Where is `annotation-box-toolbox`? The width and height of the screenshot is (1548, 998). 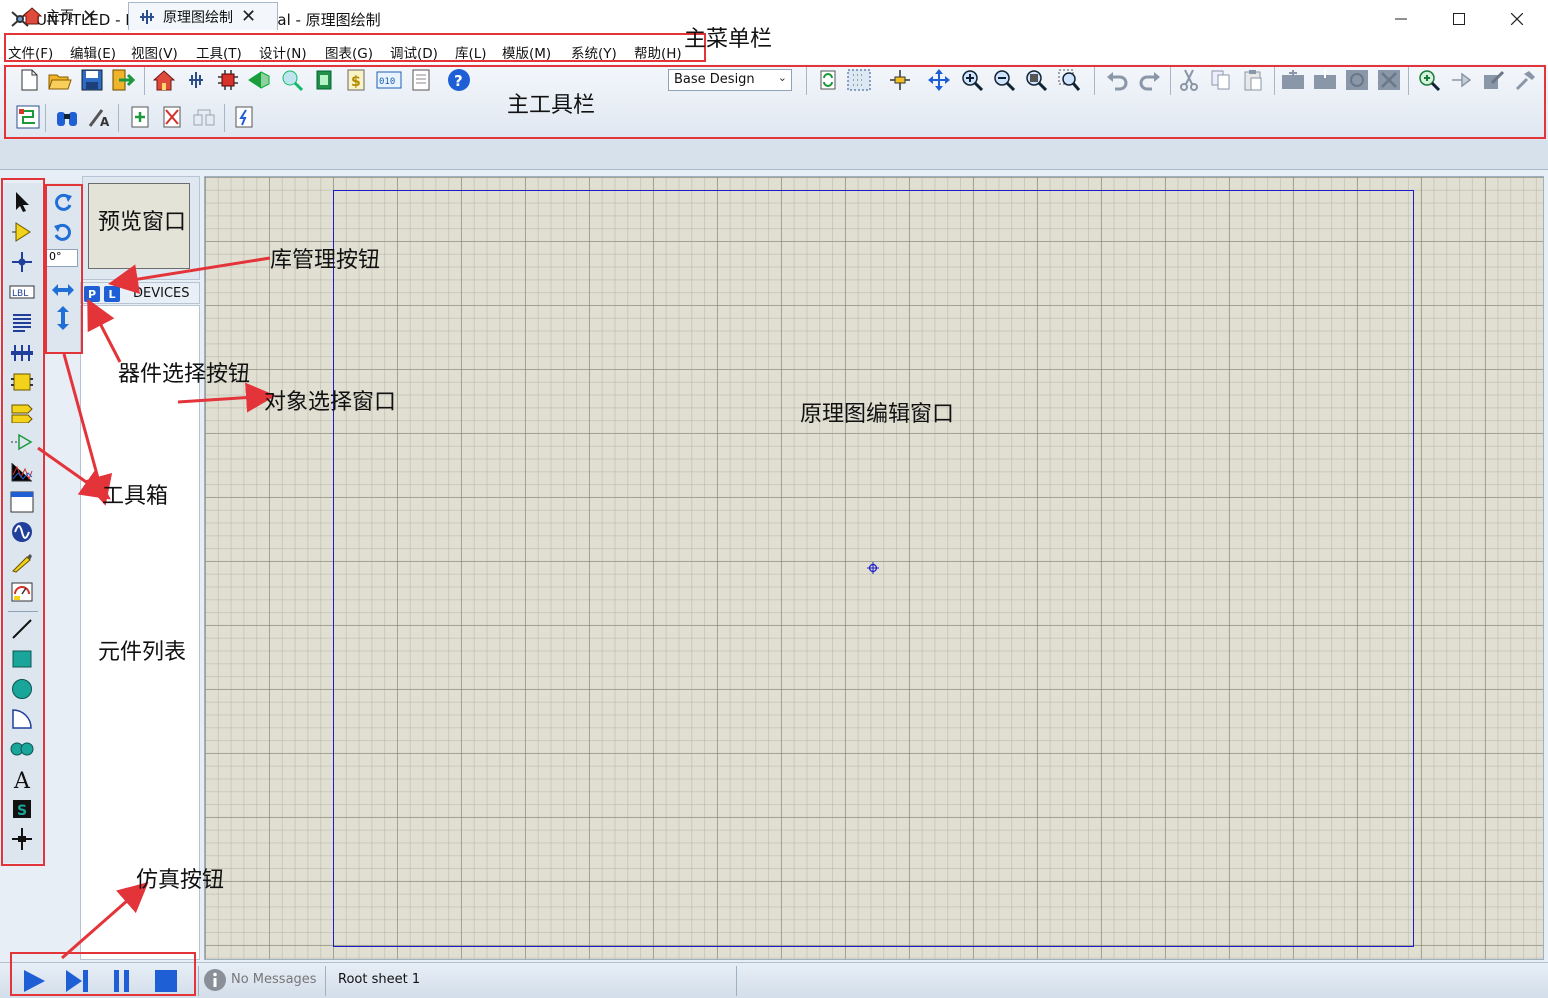
annotation-box-toolbox is located at coordinates (23, 522).